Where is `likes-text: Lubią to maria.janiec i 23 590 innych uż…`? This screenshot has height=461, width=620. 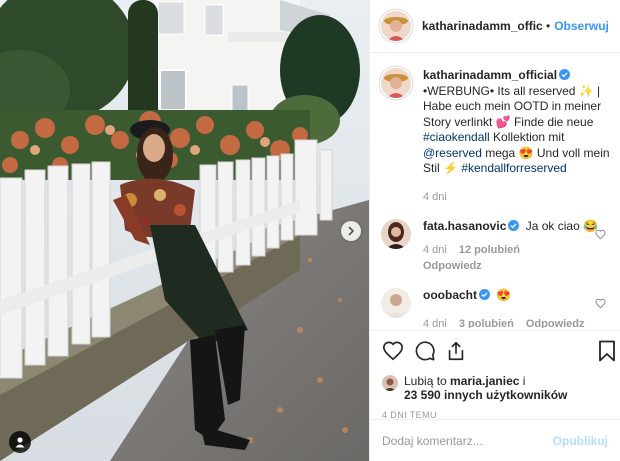
likes-text: Lubią to maria.janiec i 23 590 innych uż… is located at coordinates (485, 388).